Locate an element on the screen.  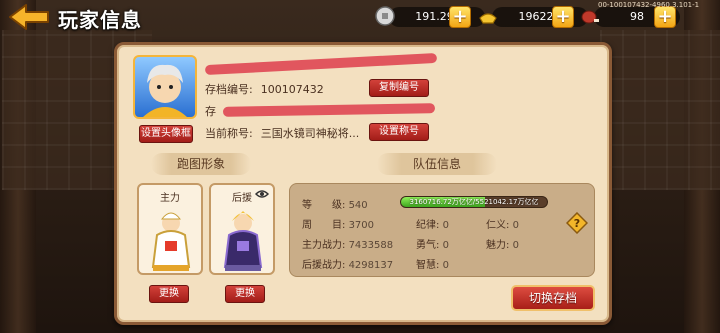
gold-ingot-icon is located at coordinates (488, 18).